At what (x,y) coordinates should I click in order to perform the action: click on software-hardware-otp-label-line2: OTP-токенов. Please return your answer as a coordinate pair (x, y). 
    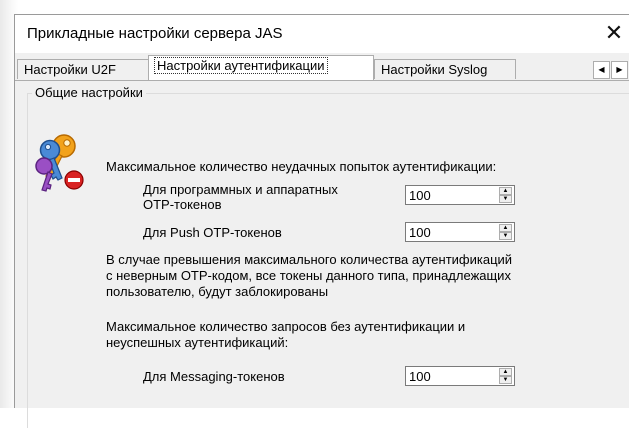
    Looking at the image, I should click on (182, 204).